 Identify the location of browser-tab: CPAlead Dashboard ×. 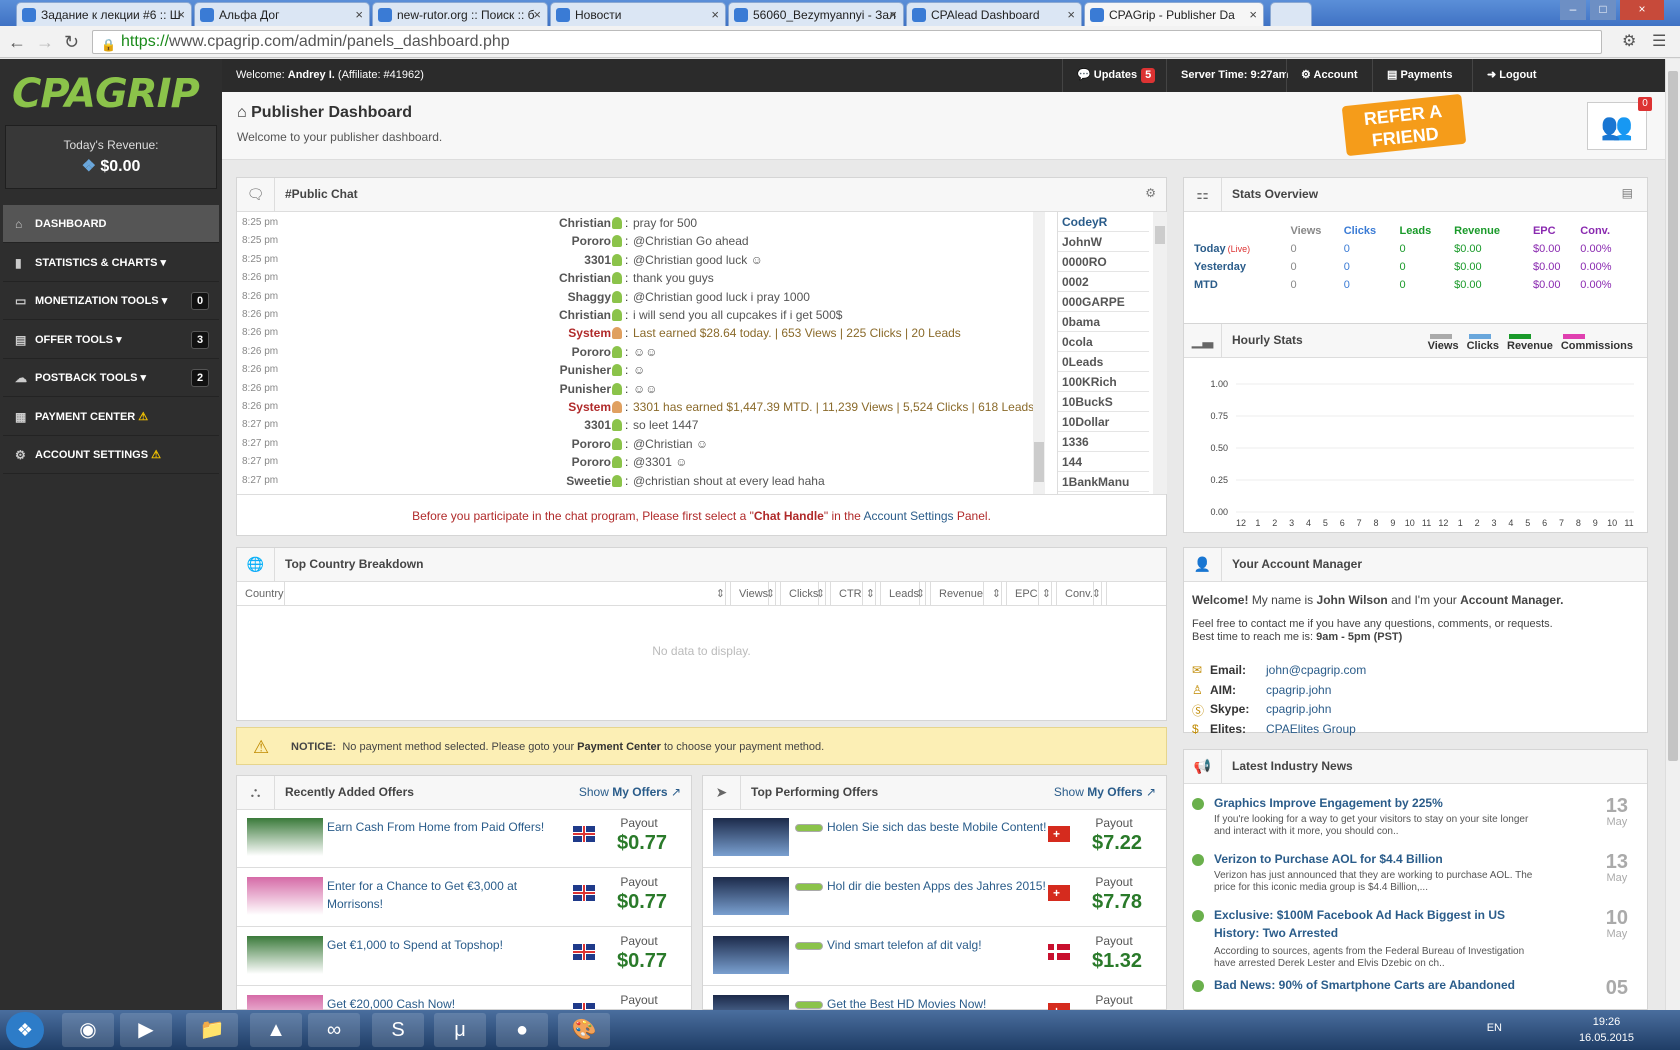
(994, 14).